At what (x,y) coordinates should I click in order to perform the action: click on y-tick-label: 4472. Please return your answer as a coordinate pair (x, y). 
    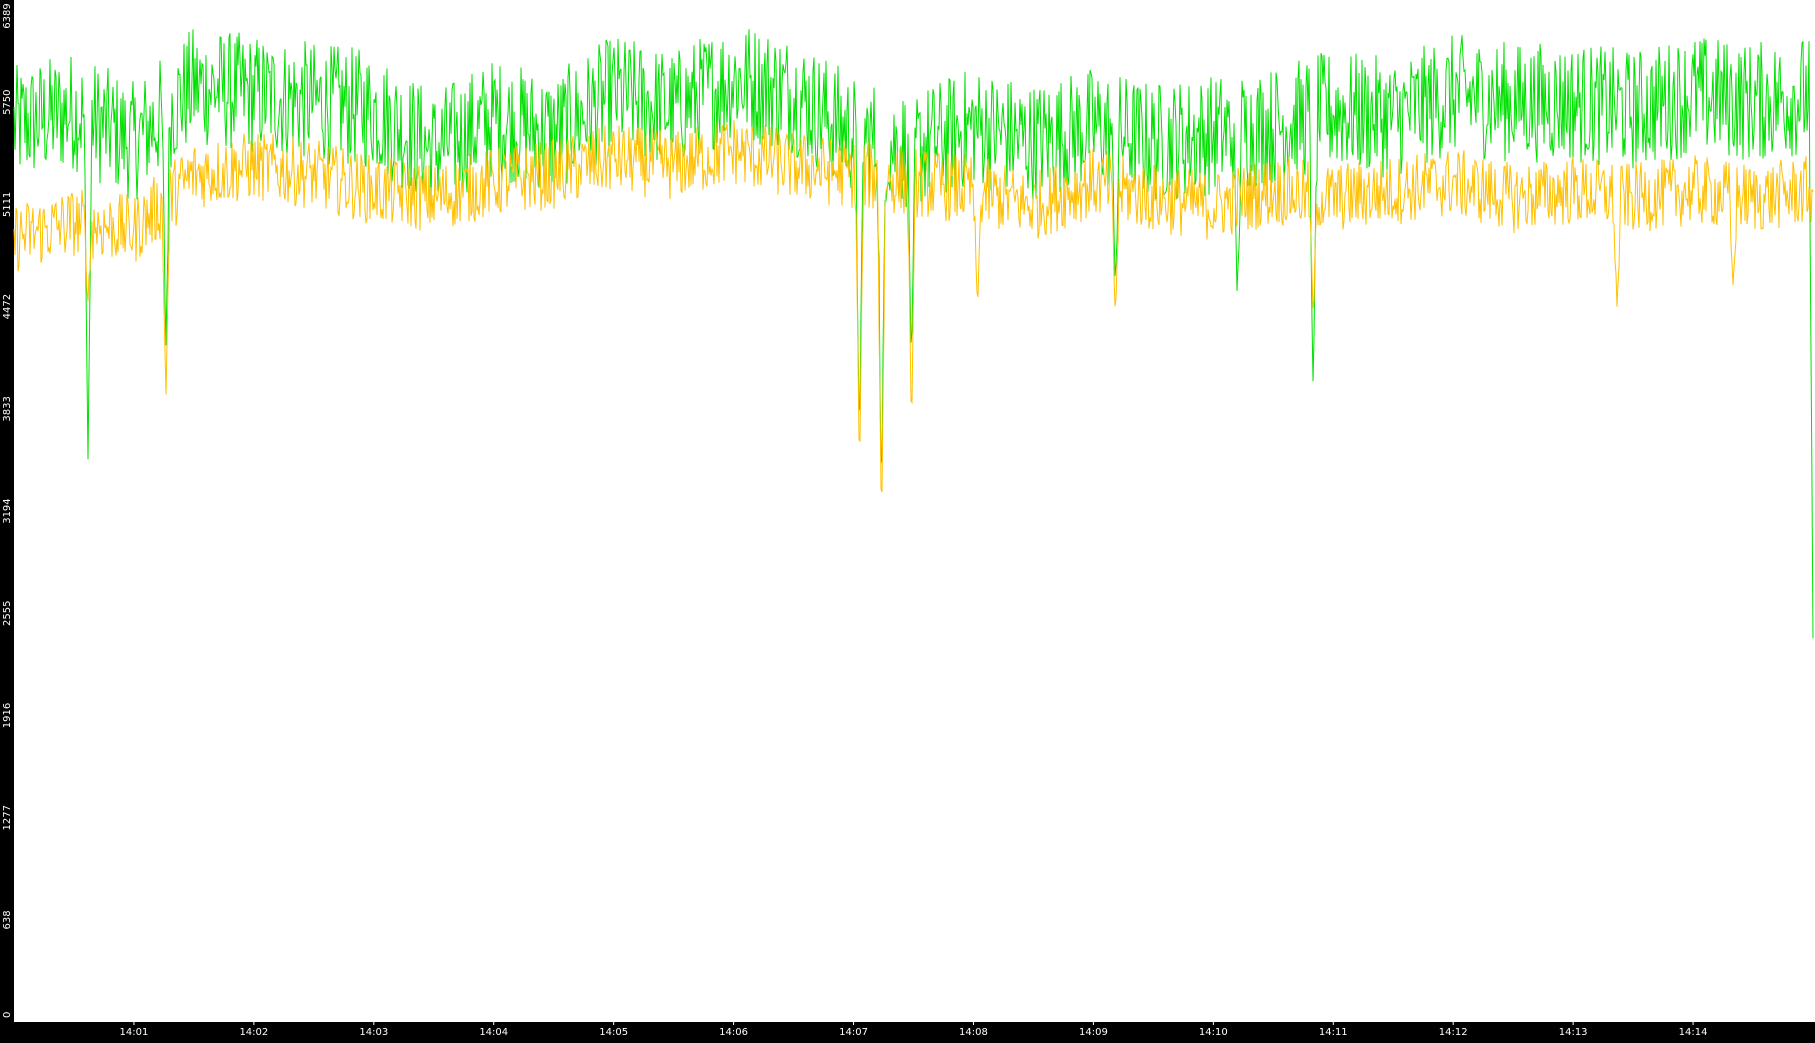
    Looking at the image, I should click on (7, 306).